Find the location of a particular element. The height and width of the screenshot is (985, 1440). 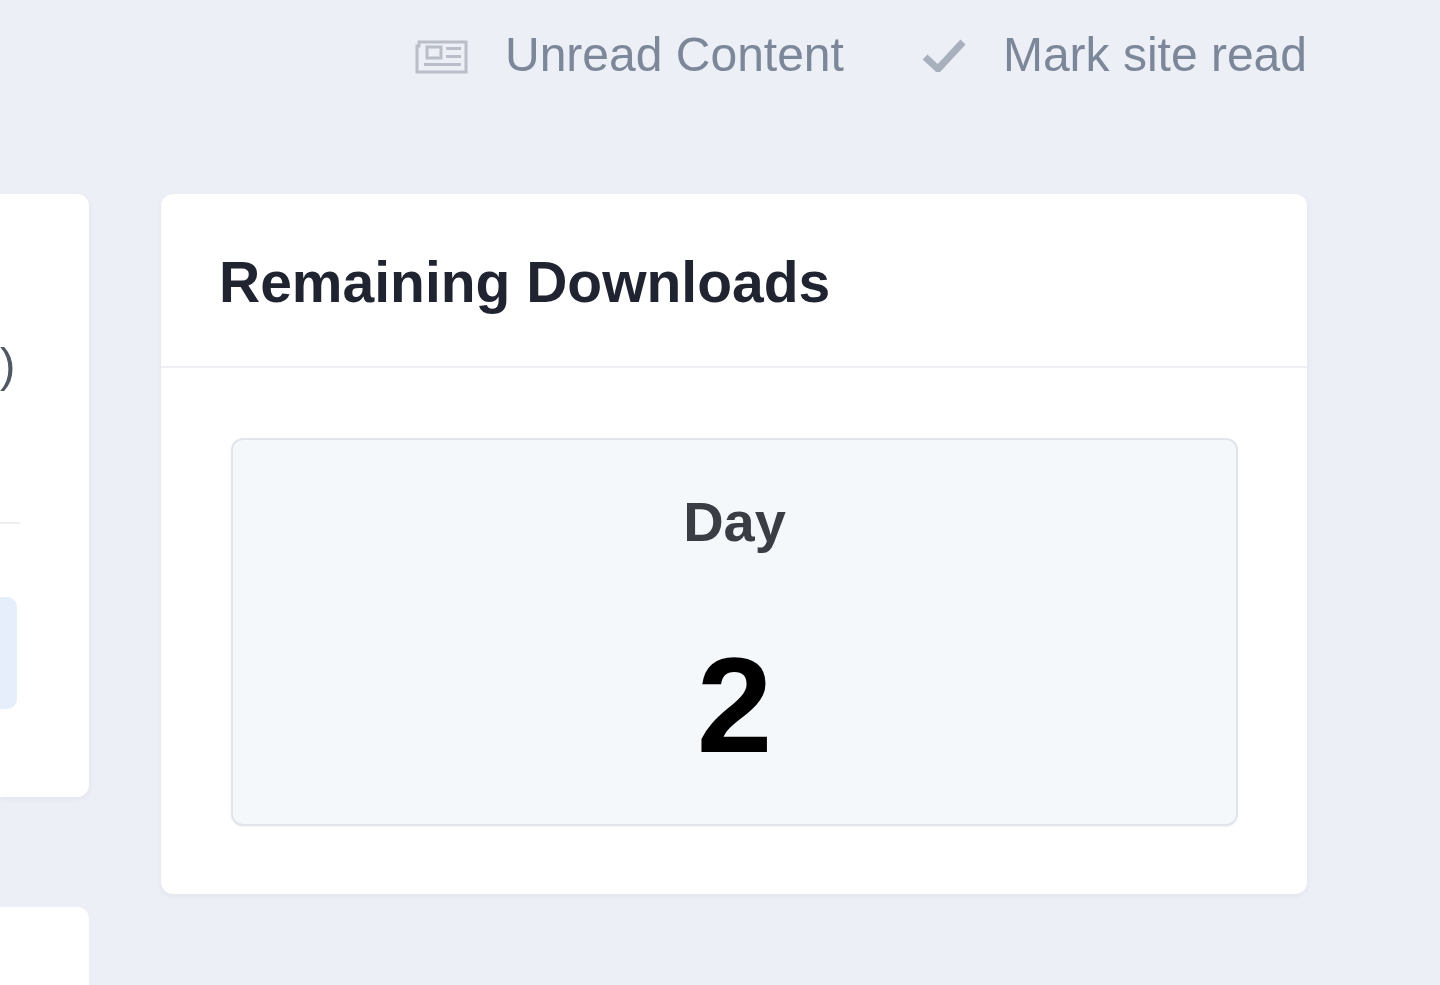

partial-button is located at coordinates (8, 653).